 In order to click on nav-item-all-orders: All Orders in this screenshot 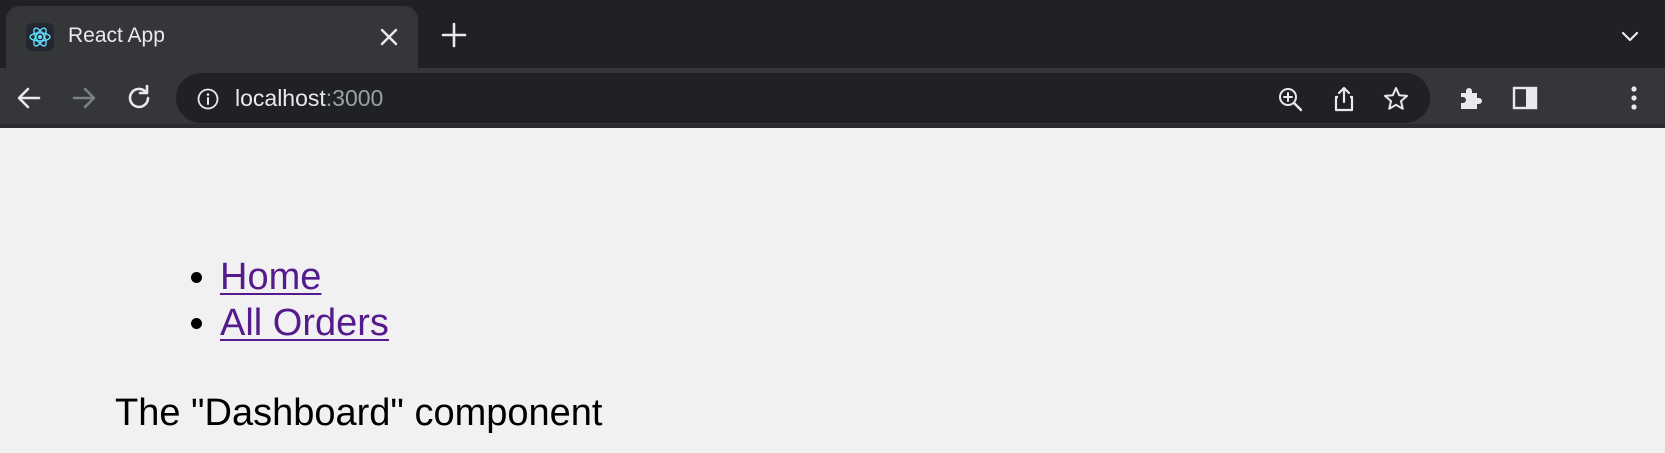, I will do `click(304, 323)`.